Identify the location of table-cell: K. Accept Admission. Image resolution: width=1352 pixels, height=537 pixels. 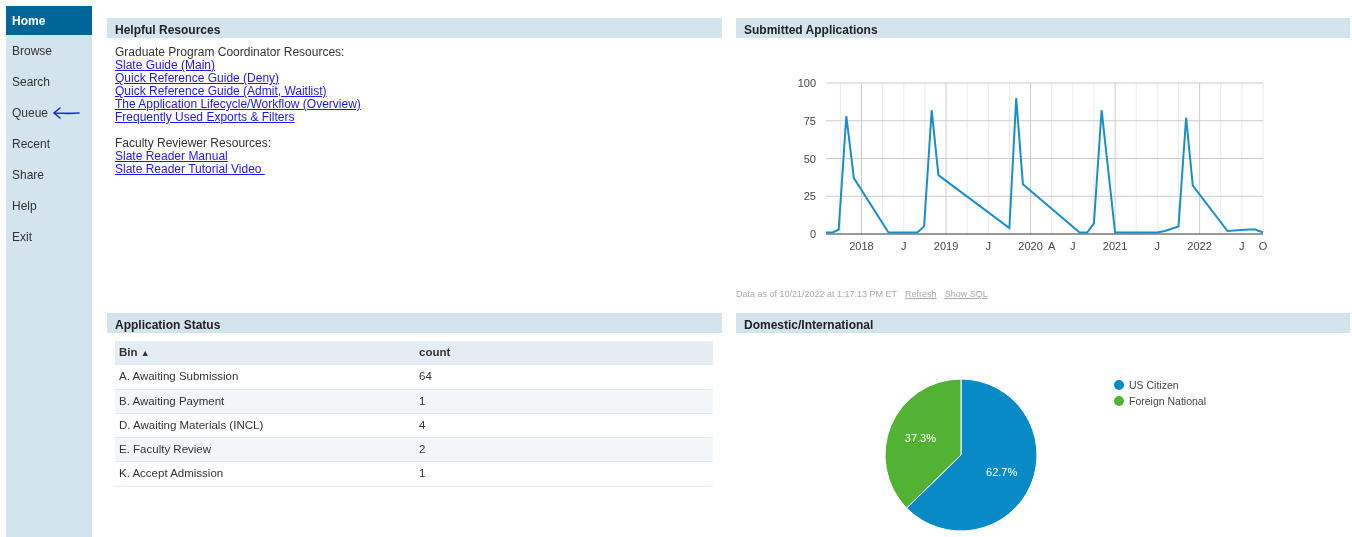
(265, 473).